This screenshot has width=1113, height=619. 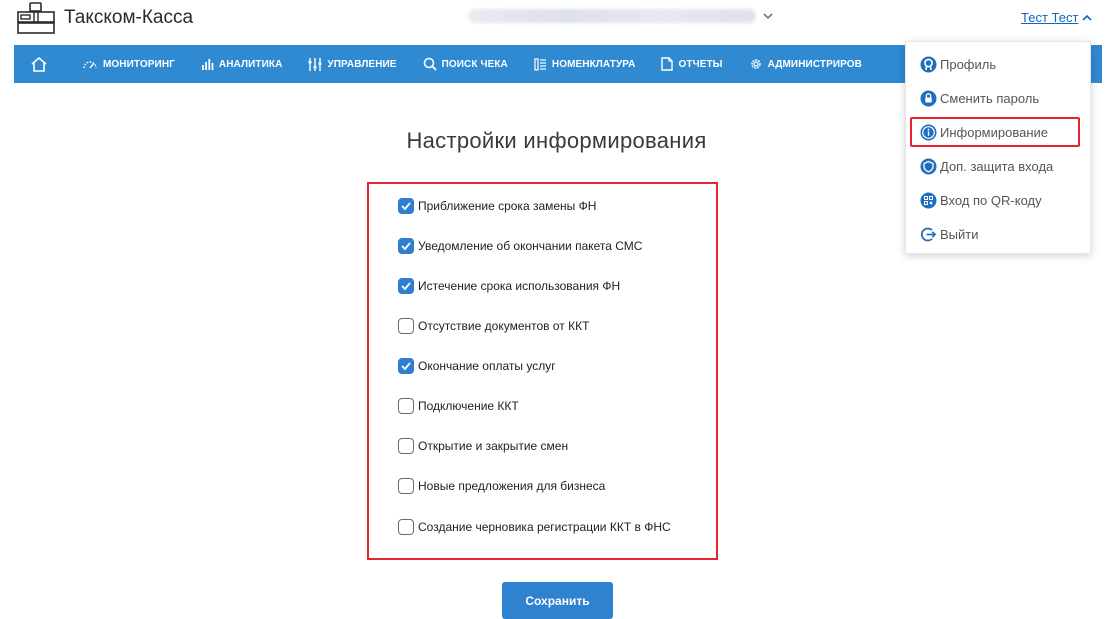 I want to click on option-label: Новые предложения для бизнеса, so click(x=512, y=486).